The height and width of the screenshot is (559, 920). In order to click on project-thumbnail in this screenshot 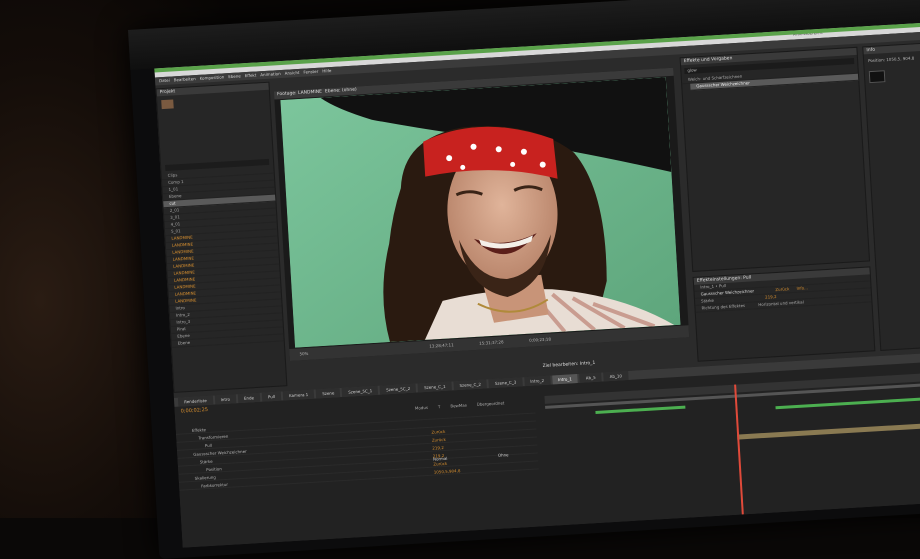, I will do `click(167, 104)`.